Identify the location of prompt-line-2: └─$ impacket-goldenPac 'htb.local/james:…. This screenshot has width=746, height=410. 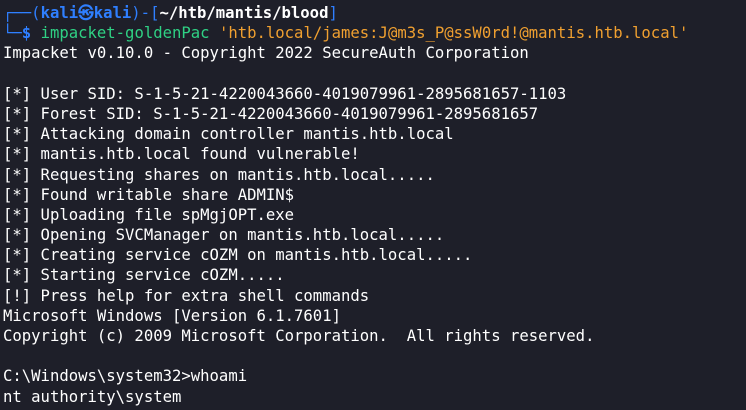
(374, 33).